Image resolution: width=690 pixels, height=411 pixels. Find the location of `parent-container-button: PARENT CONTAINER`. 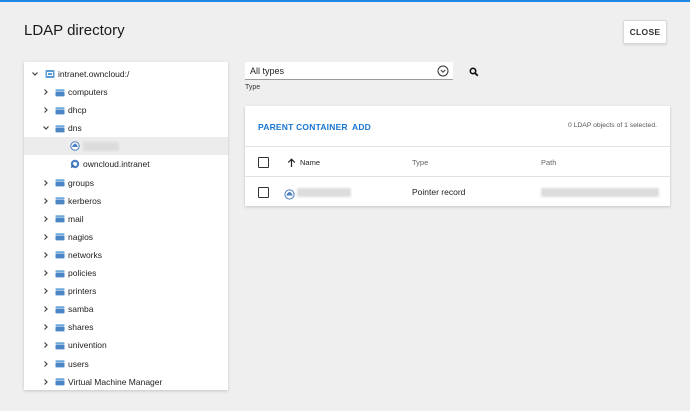

parent-container-button: PARENT CONTAINER is located at coordinates (303, 127).